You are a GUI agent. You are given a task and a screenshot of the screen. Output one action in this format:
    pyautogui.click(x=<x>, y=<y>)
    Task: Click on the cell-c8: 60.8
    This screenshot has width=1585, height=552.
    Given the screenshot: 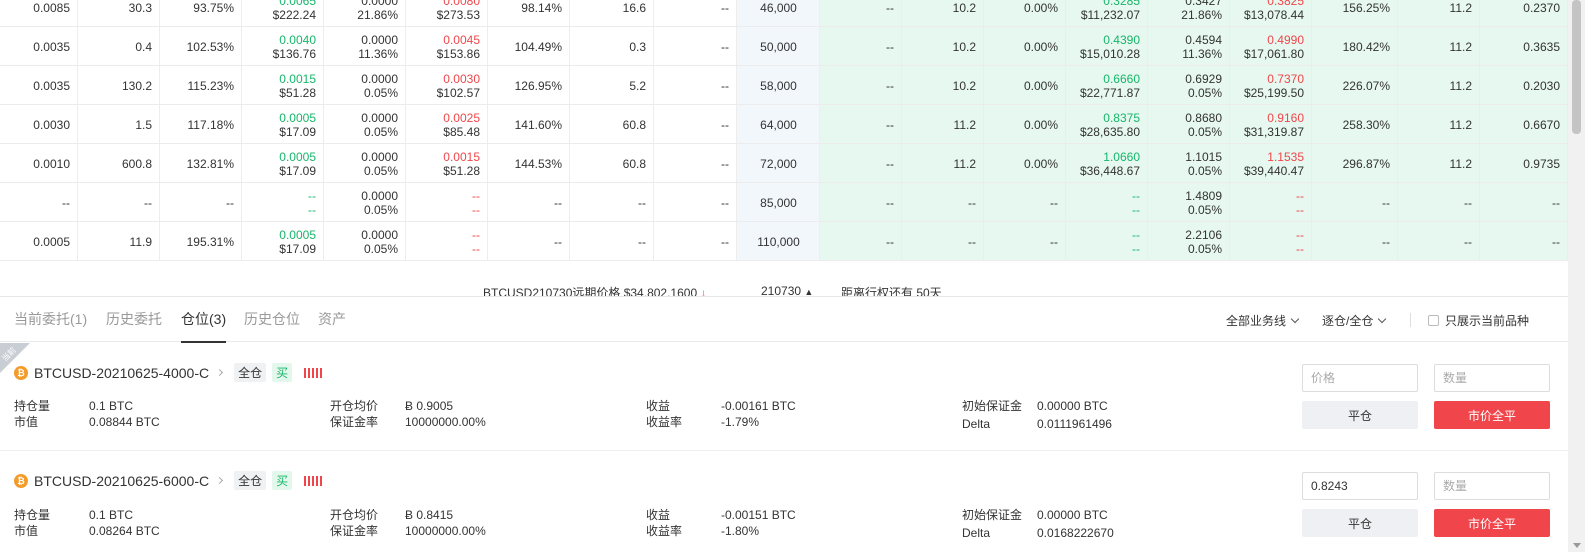 What is the action you would take?
    pyautogui.click(x=634, y=163)
    